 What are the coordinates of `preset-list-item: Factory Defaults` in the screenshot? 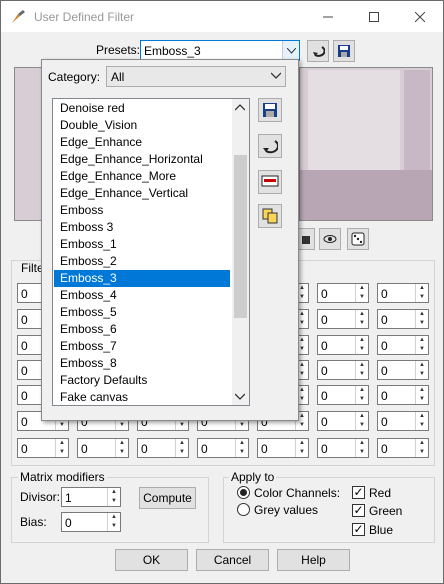 It's located at (142, 380).